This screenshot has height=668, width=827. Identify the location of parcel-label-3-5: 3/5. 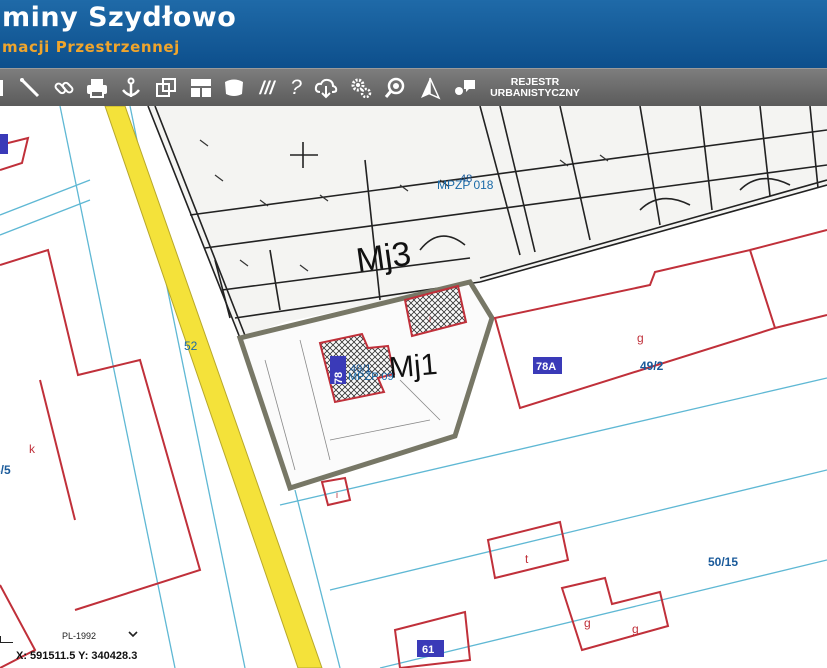
(5, 470).